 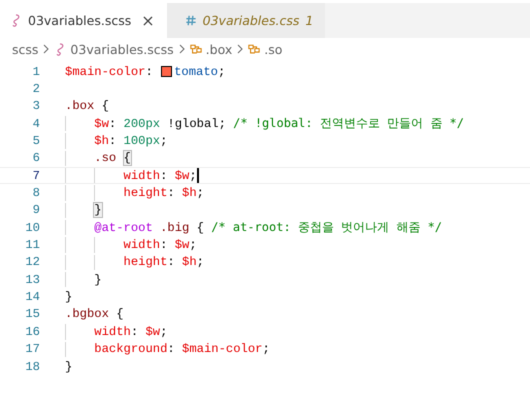 What do you see at coordinates (326, 227) in the screenshot?
I see `code-token: /* at-root: 중첩을 벗어나게 해줌 */` at bounding box center [326, 227].